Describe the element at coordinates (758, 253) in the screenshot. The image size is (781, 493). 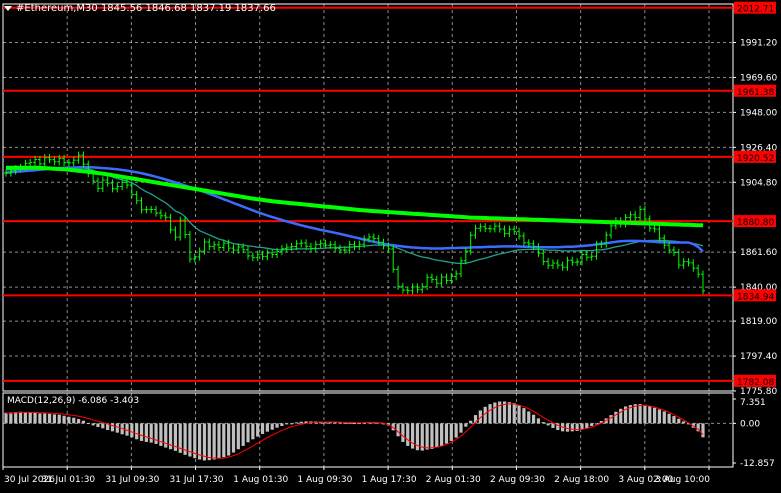
I see `y-tick-label: 1861.60` at that location.